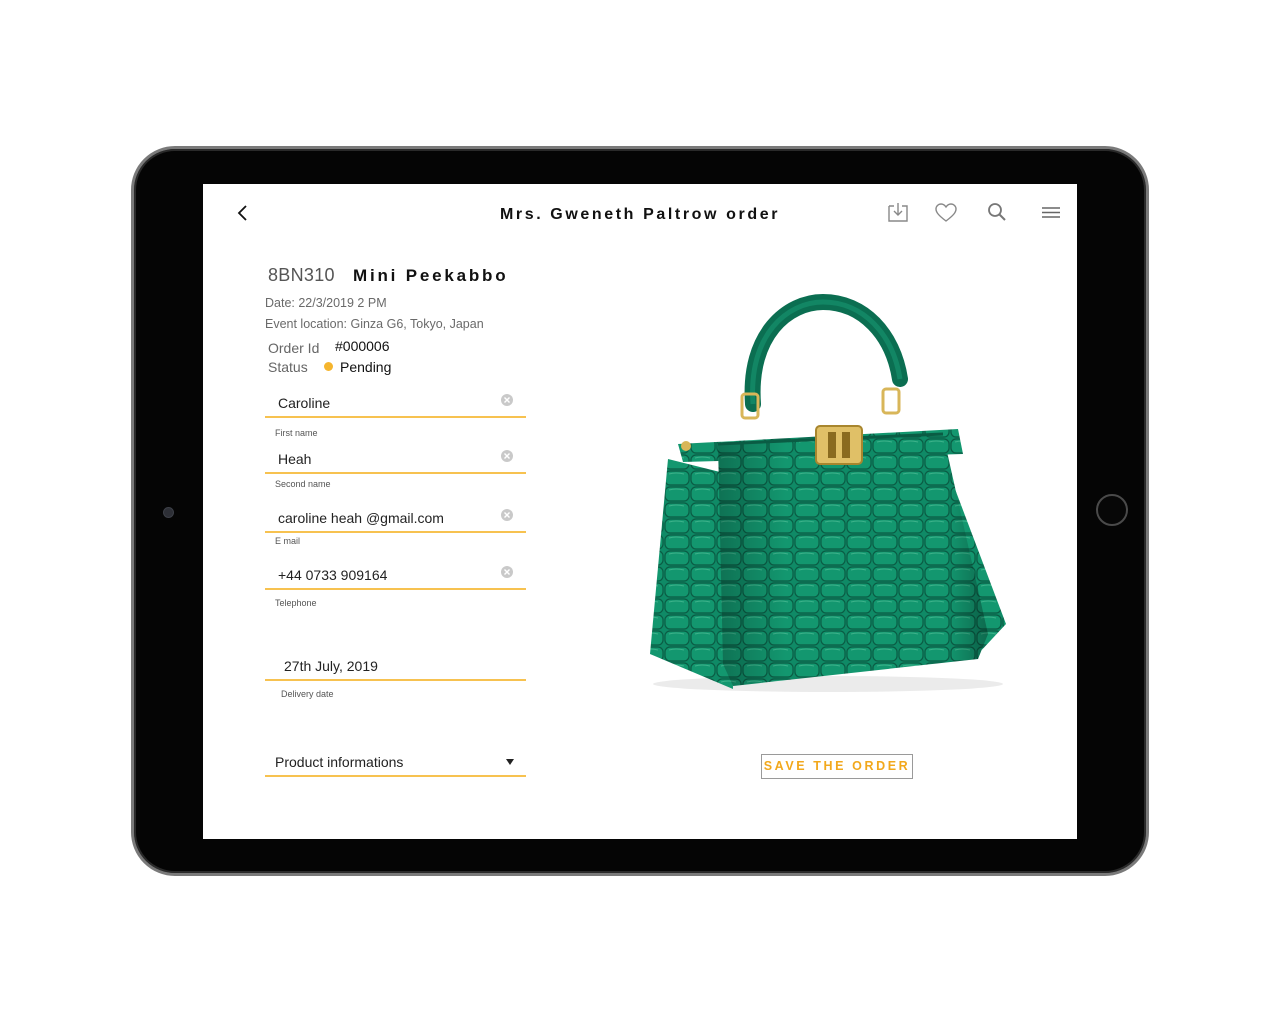 Image resolution: width=1280 pixels, height=1024 pixels. What do you see at coordinates (303, 484) in the screenshot?
I see `second-name-label: Second name` at bounding box center [303, 484].